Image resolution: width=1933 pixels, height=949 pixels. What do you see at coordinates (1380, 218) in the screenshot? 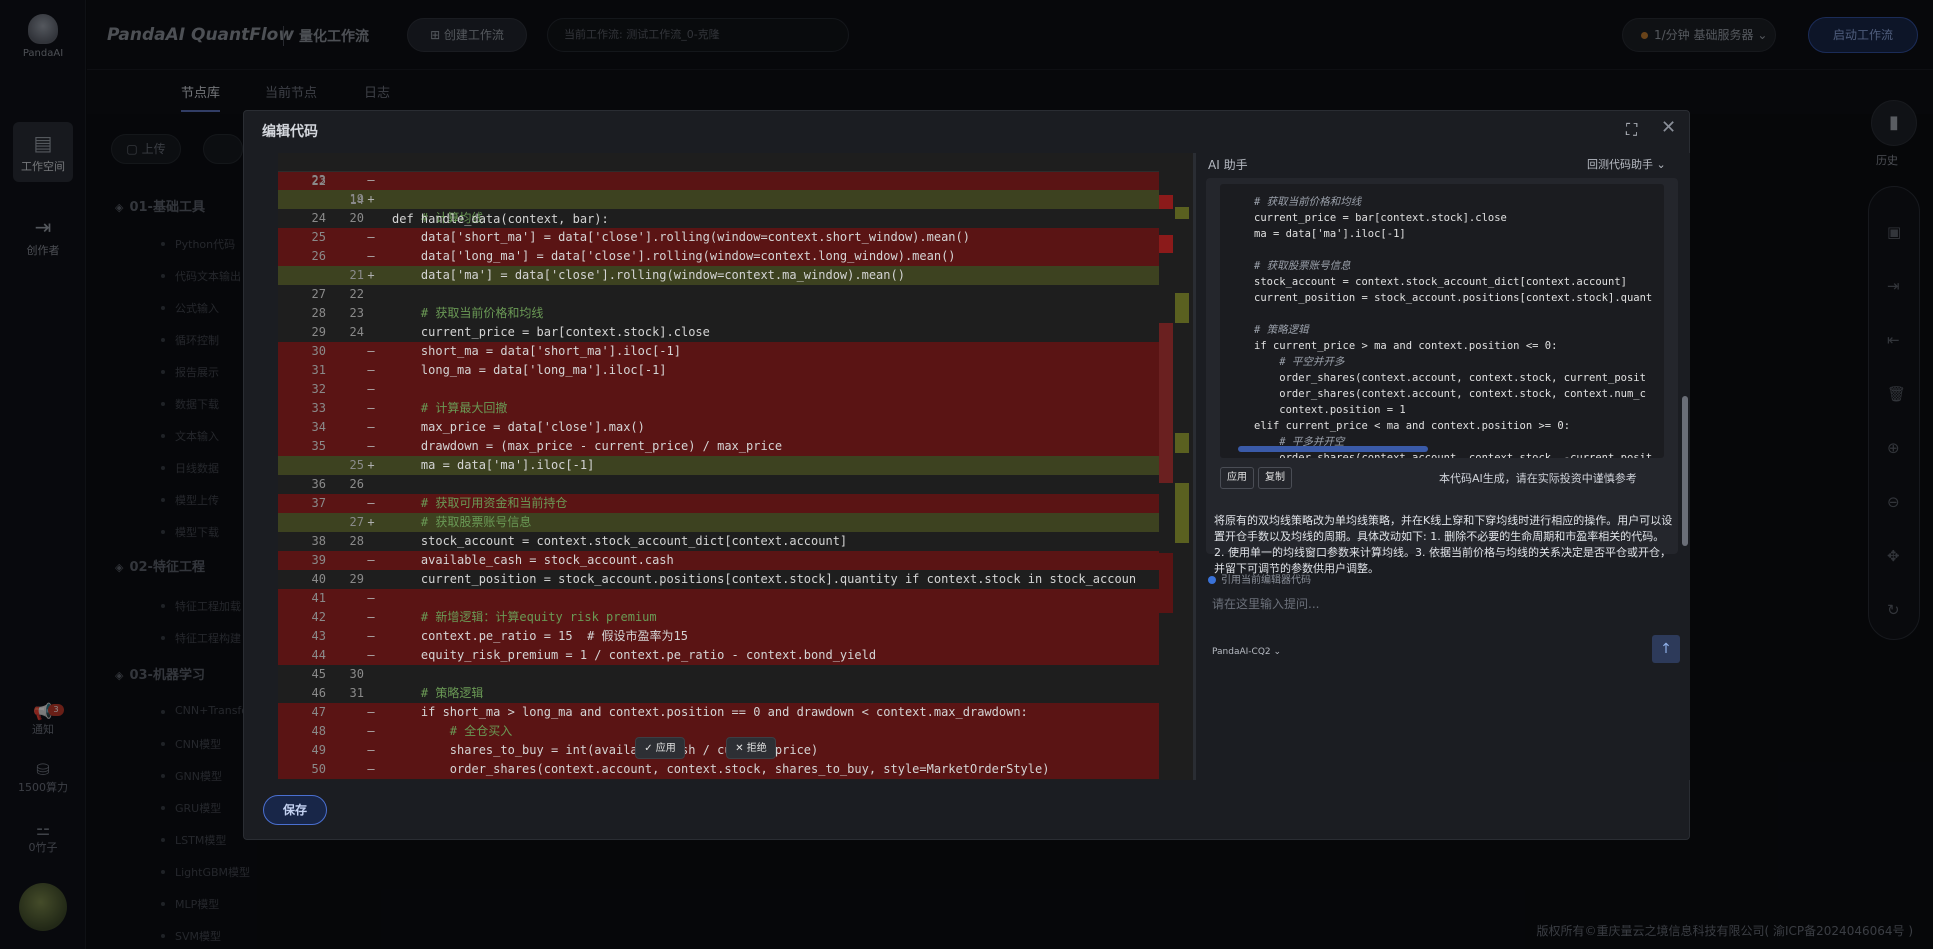
I see `ai-code-line: current_price = bar[context.stock].close` at bounding box center [1380, 218].